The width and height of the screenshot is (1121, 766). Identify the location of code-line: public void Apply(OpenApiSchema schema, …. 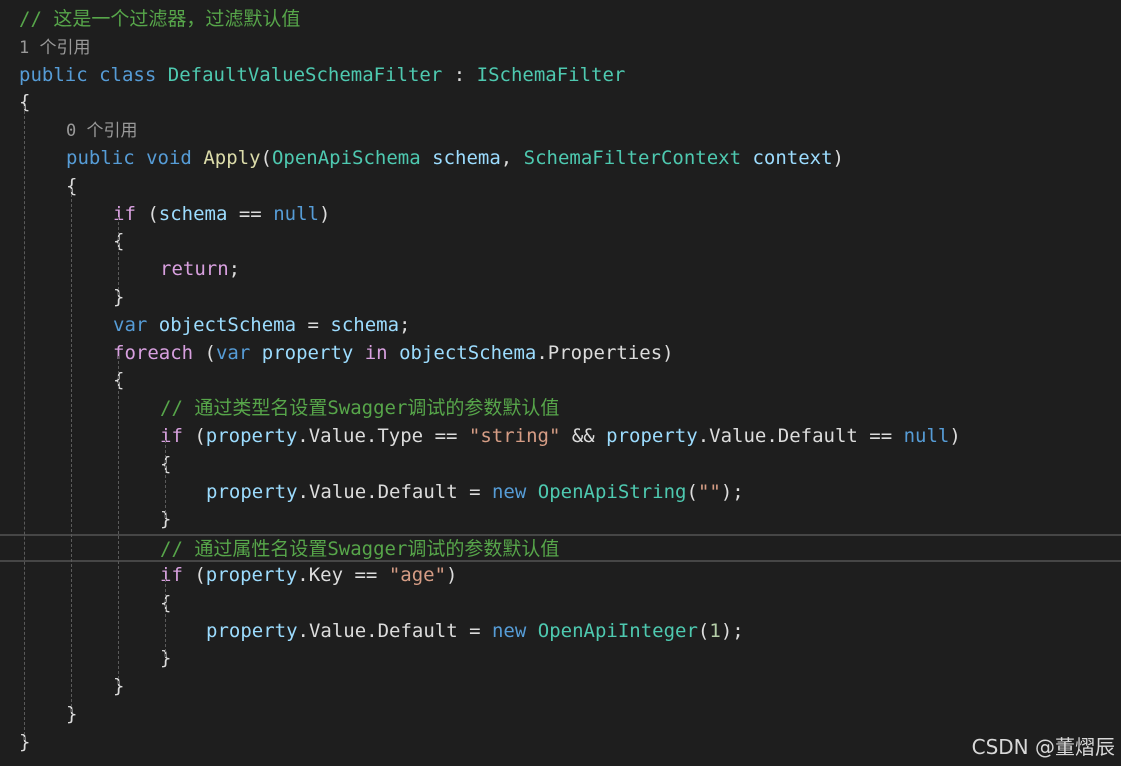
(560, 159).